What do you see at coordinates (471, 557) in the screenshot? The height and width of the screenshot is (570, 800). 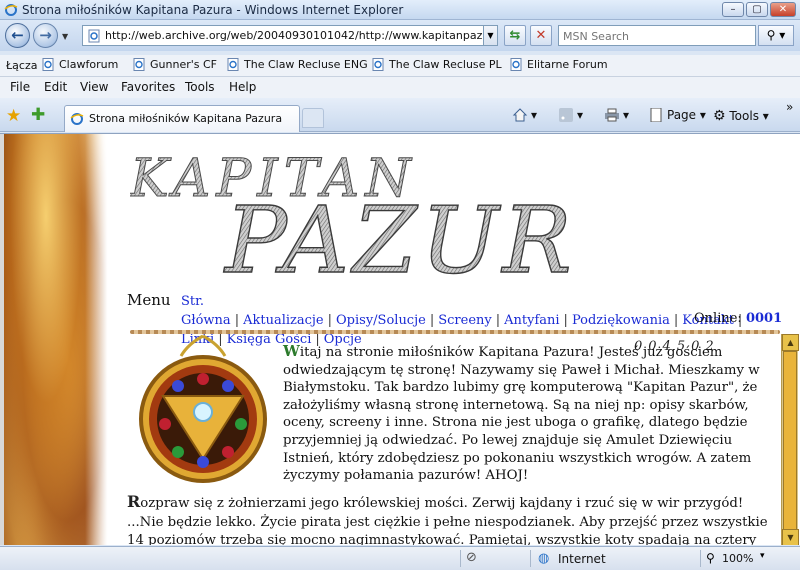 I see `popup-blocker-icon: ⊘` at bounding box center [471, 557].